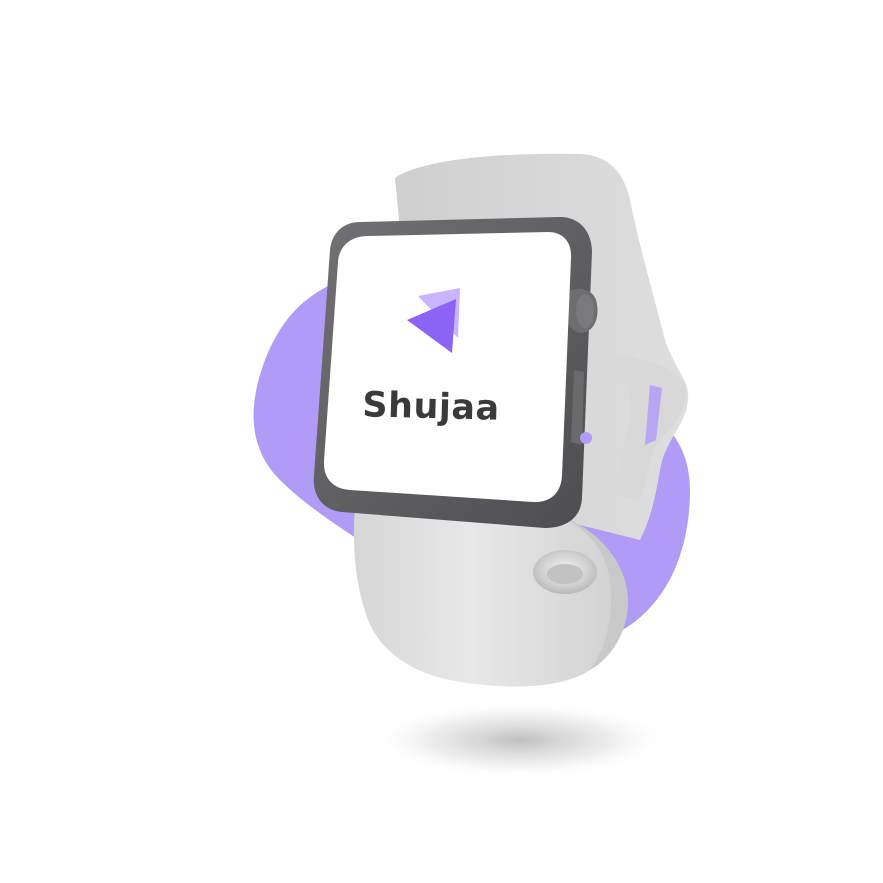 This screenshot has width=883, height=883. Describe the element at coordinates (585, 311) in the screenshot. I see `digital-crown-face` at that location.